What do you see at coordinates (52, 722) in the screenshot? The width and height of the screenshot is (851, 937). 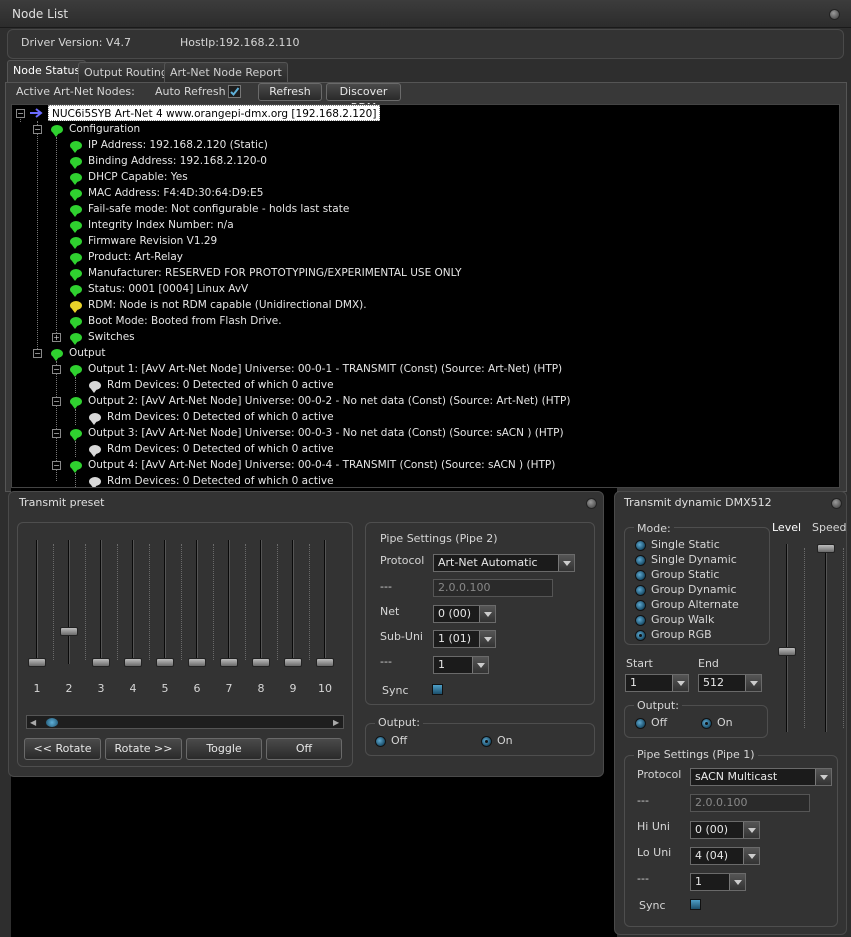 I see `scroll-thumb` at bounding box center [52, 722].